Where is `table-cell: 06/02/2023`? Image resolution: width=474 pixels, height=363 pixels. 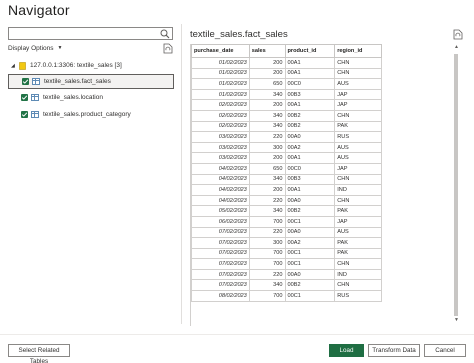
table-cell: 06/02/2023 is located at coordinates (220, 221).